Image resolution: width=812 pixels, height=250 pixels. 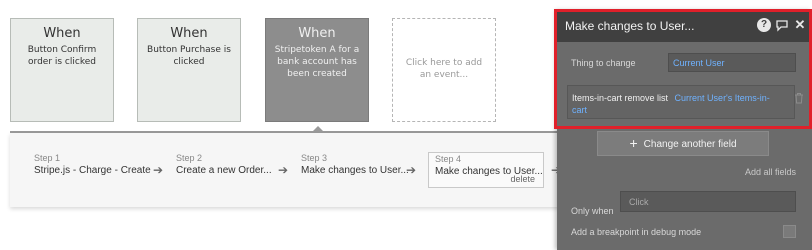 I want to click on plus-icon: +, so click(x=633, y=143).